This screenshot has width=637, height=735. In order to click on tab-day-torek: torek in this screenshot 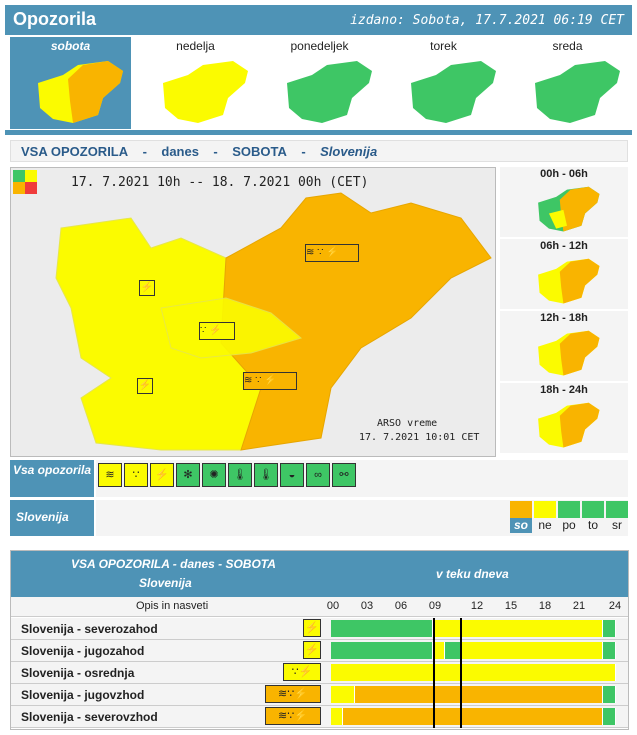, I will do `click(443, 83)`.